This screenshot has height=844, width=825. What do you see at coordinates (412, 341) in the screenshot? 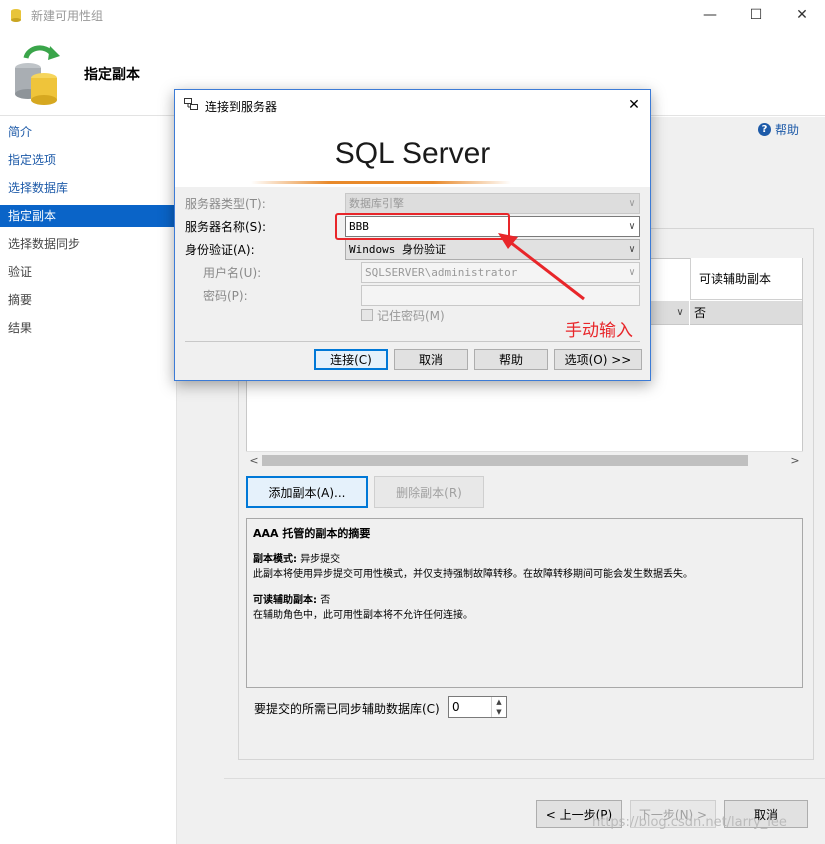
I see `dialog-divider` at bounding box center [412, 341].